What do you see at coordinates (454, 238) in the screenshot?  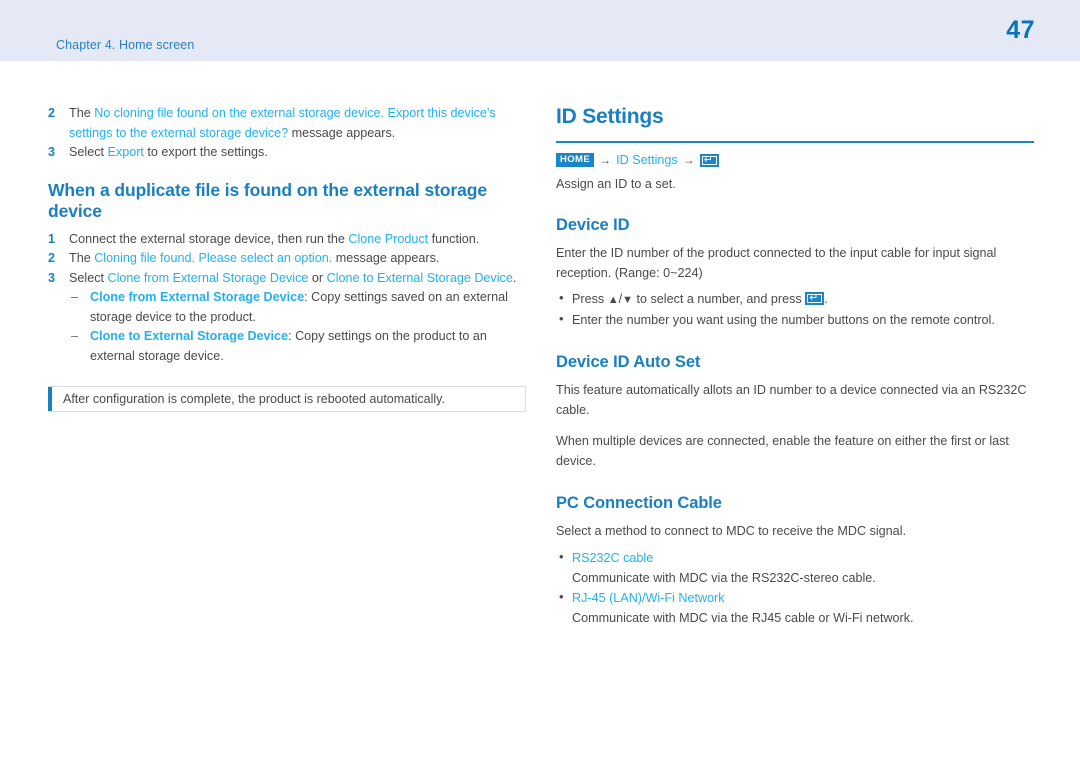 I see `step-text-suffix: function.` at bounding box center [454, 238].